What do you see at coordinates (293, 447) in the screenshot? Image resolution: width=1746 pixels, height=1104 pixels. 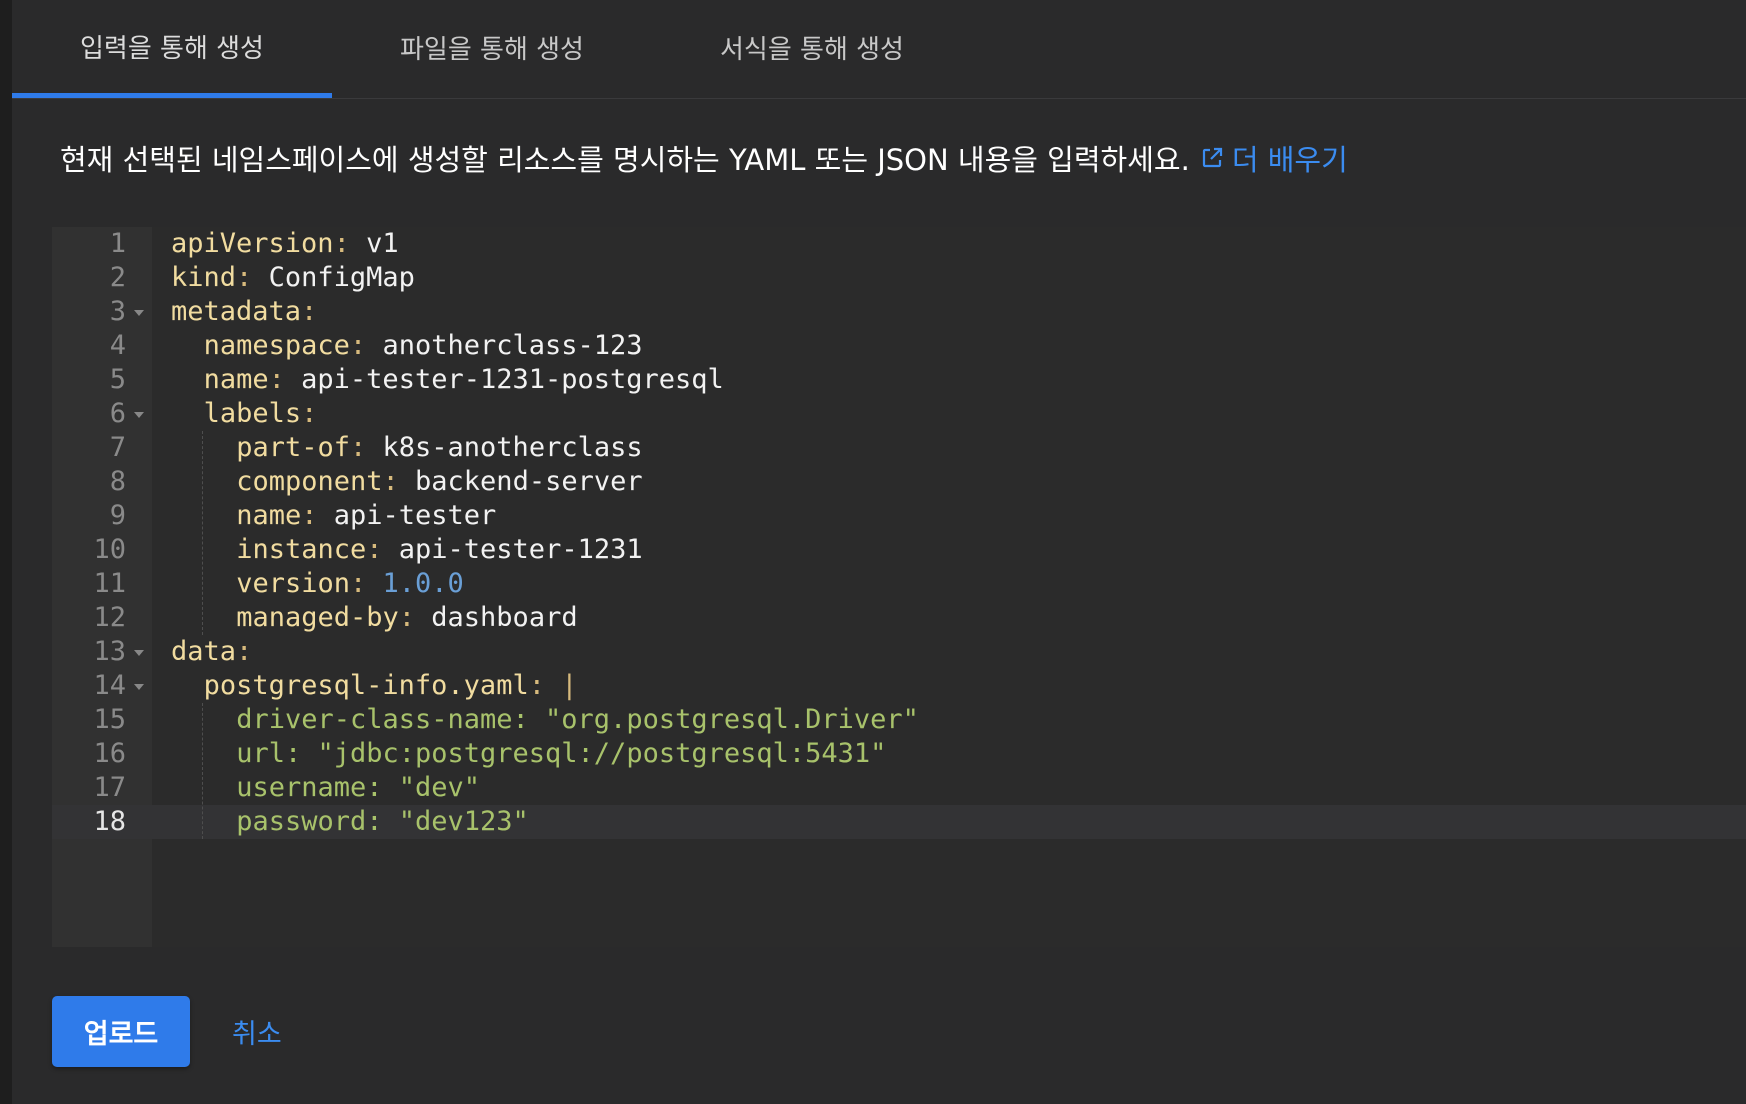 I see `yaml-key: part-of` at bounding box center [293, 447].